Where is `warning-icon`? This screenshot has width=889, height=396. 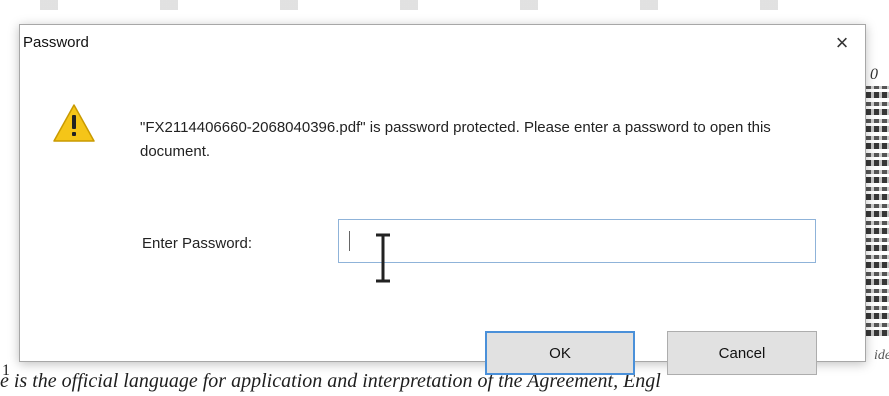
warning-icon is located at coordinates (74, 123).